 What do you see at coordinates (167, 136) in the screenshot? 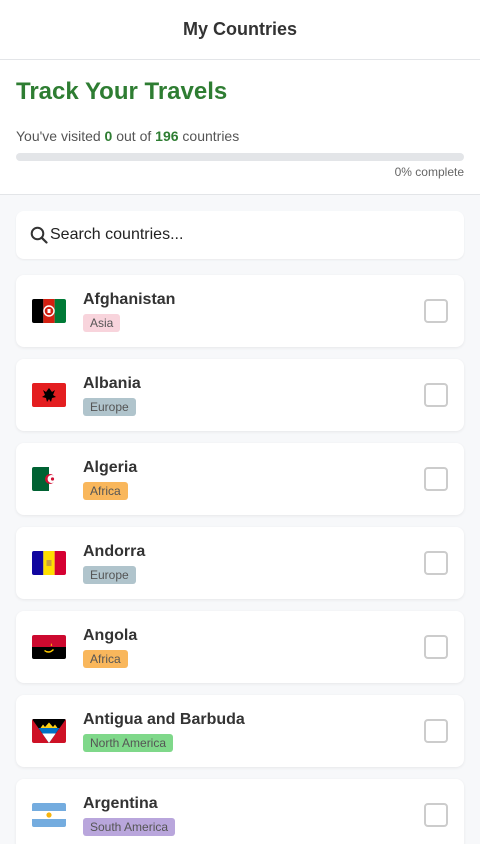
I see `total-count: 196` at bounding box center [167, 136].